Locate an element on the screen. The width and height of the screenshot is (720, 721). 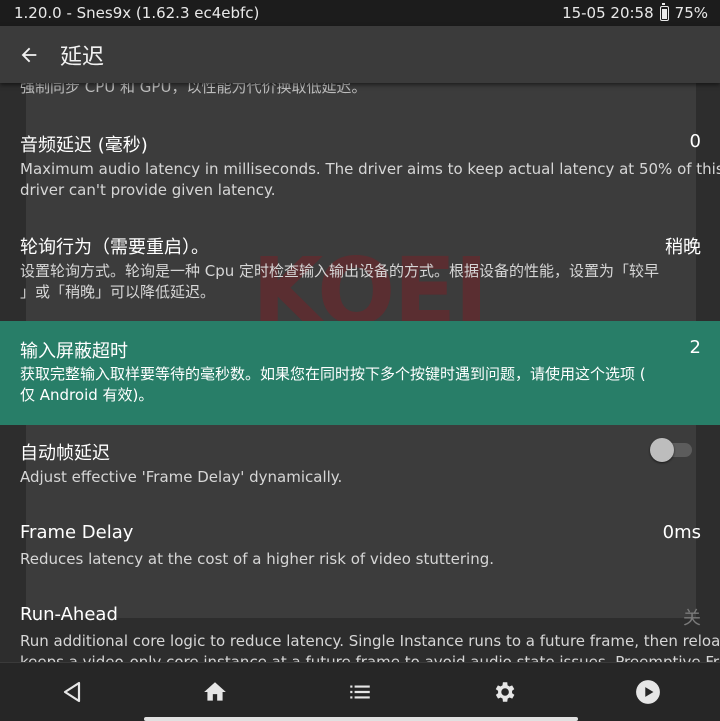
nav-list-button is located at coordinates (360, 692).